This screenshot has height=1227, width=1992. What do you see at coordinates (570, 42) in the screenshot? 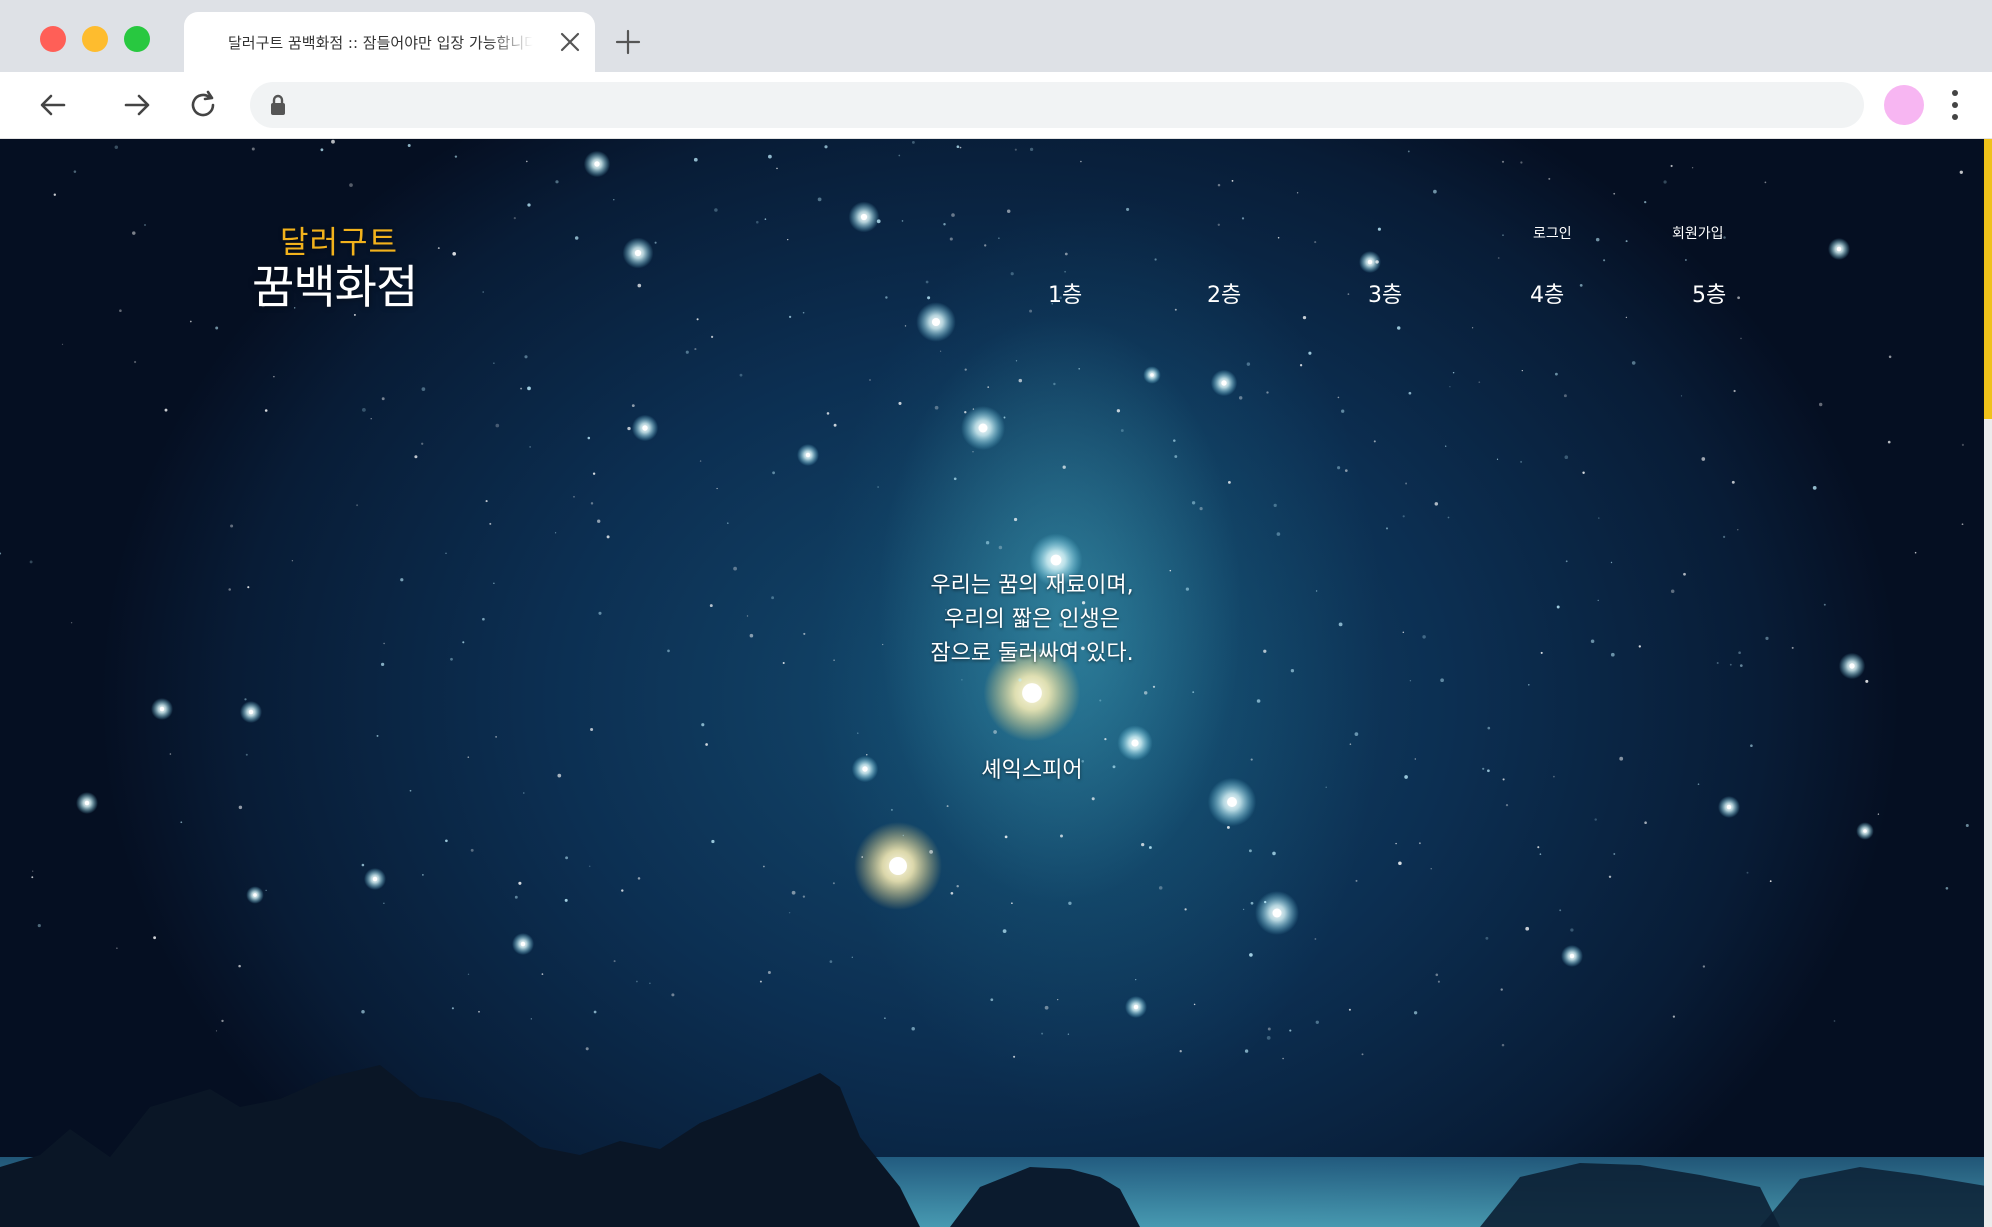
I see `close-icon` at bounding box center [570, 42].